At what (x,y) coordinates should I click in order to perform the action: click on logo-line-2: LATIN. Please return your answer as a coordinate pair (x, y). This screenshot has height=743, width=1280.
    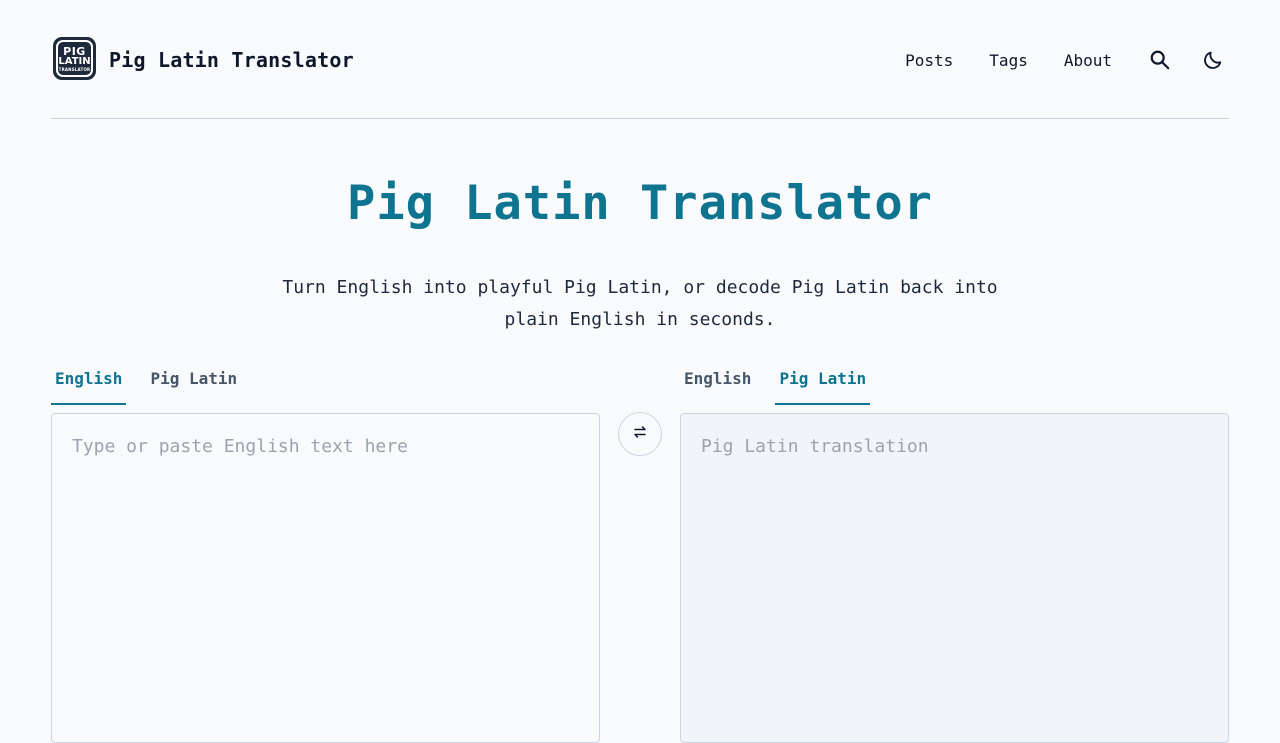
    Looking at the image, I should click on (74, 61).